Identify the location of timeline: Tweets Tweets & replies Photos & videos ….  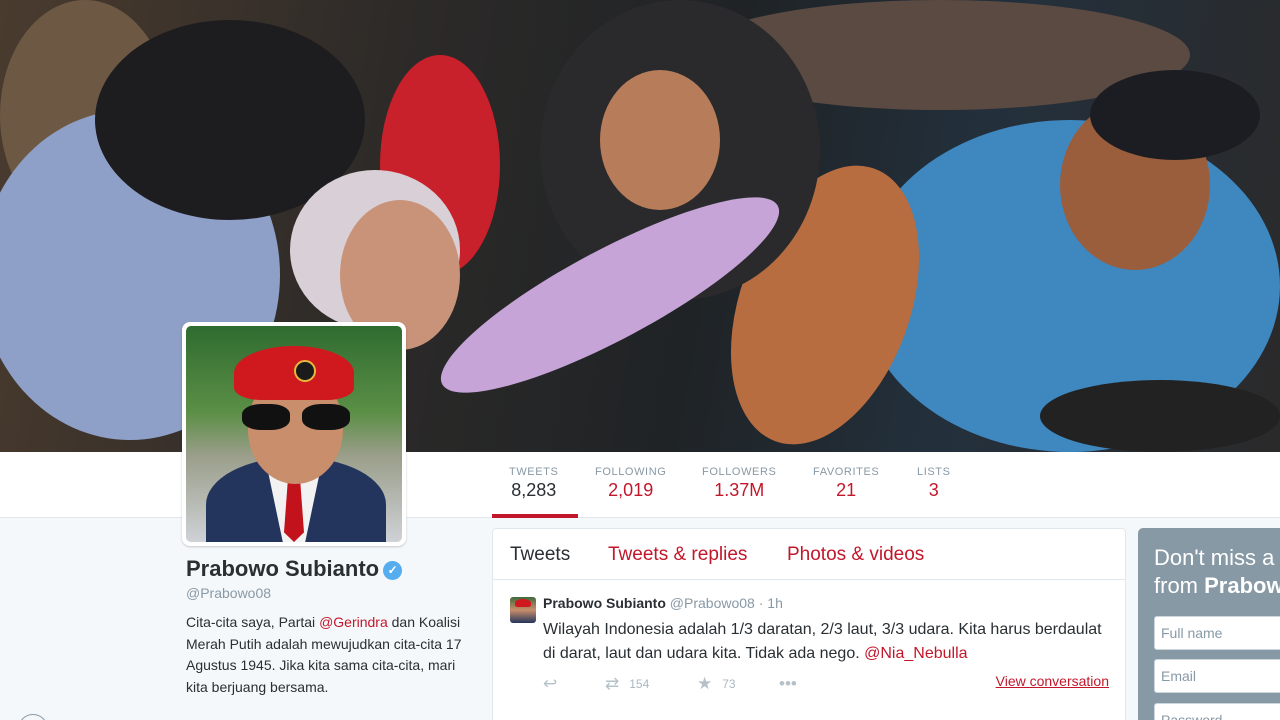
(809, 624).